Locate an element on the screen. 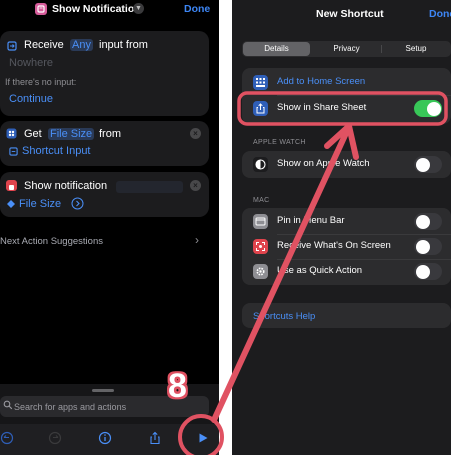  no-input-label: If there's no input: is located at coordinates (41, 82).